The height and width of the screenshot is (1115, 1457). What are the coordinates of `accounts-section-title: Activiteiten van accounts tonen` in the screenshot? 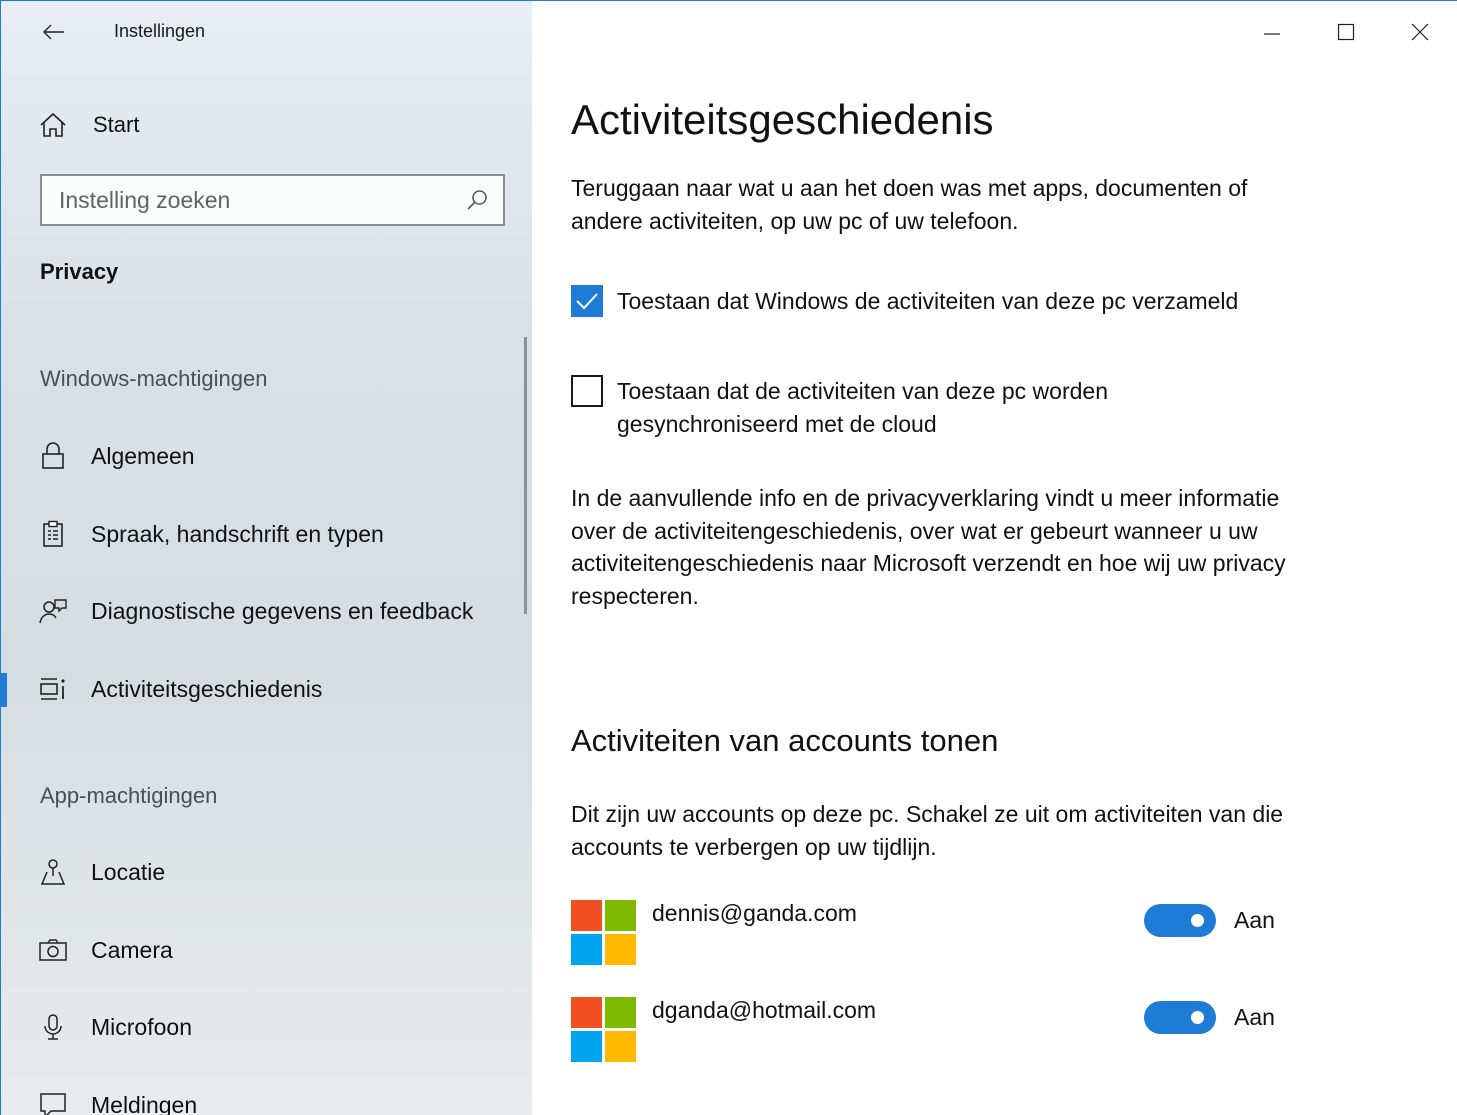 It's located at (785, 740).